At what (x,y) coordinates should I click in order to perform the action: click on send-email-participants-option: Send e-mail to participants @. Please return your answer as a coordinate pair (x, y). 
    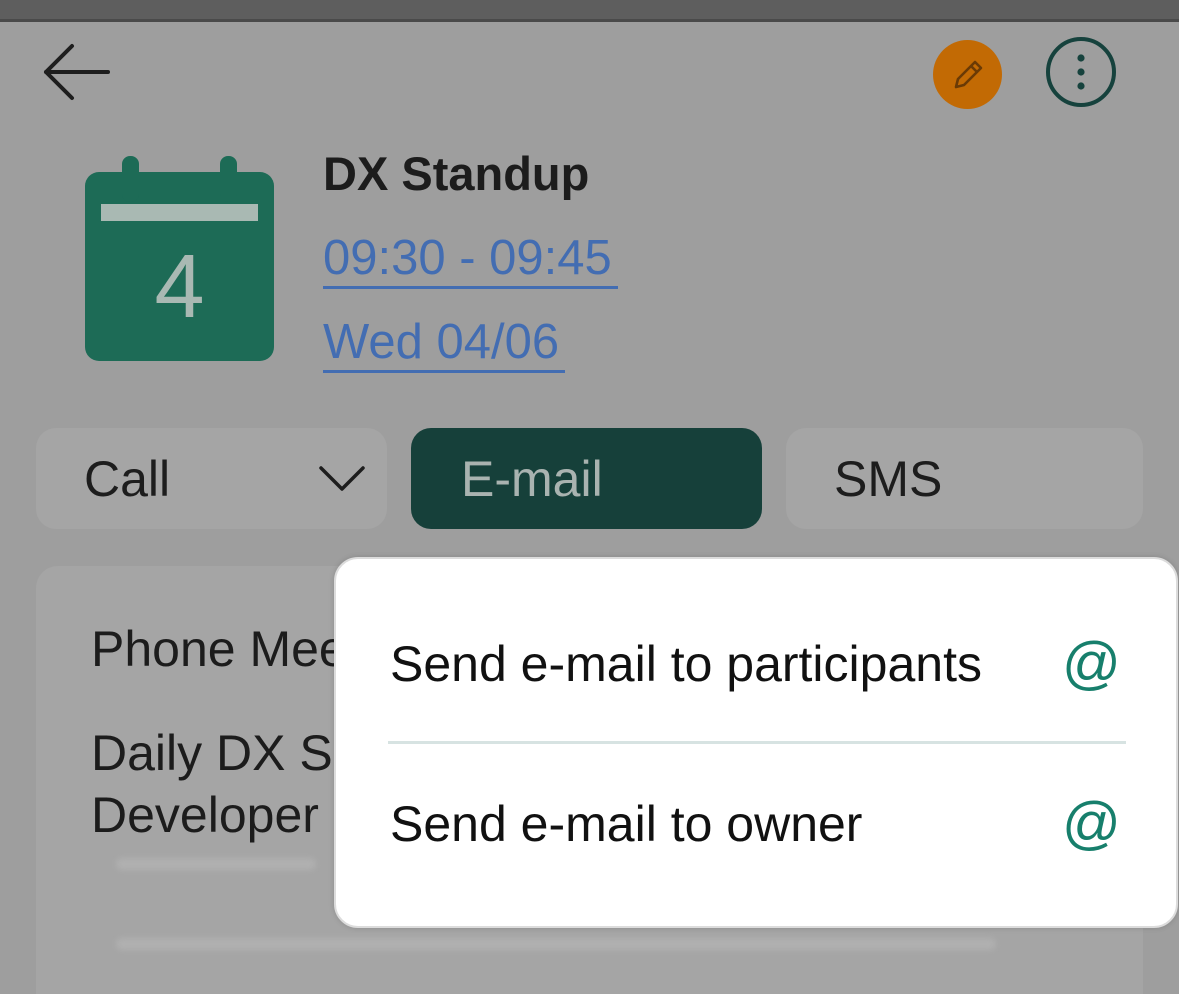
    Looking at the image, I should click on (756, 664).